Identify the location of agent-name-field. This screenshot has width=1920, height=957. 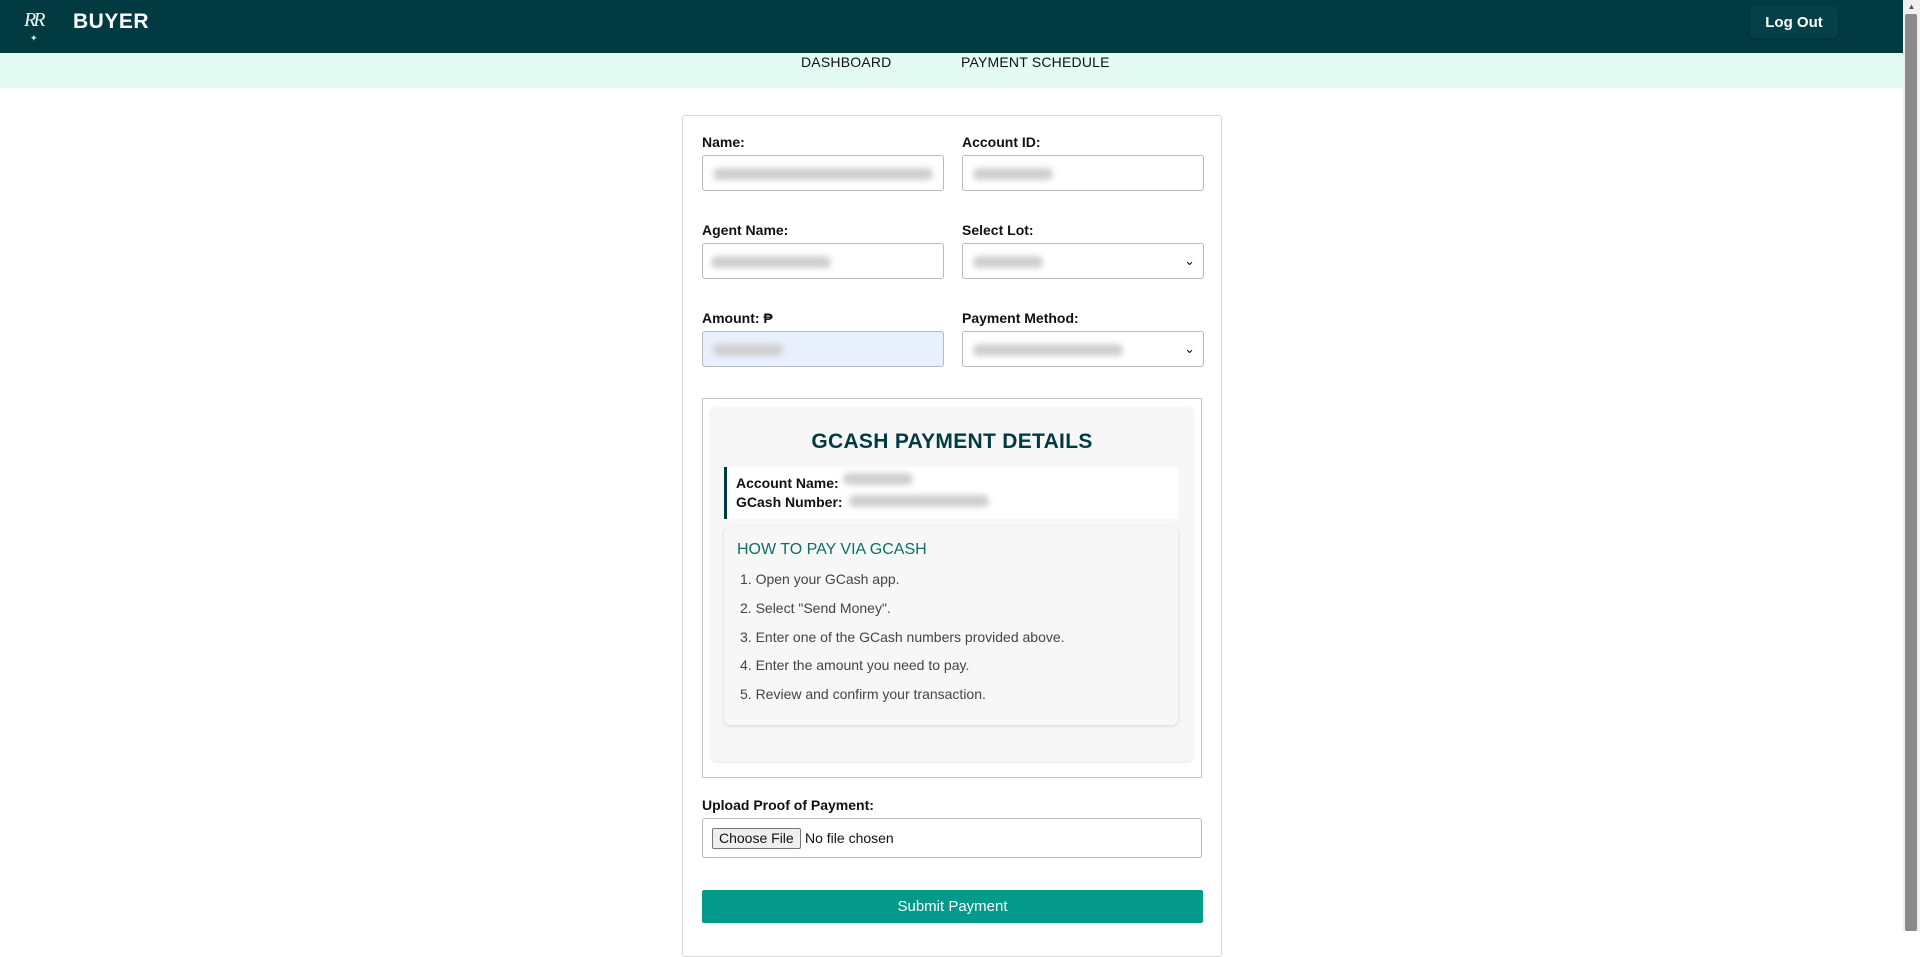
(823, 261).